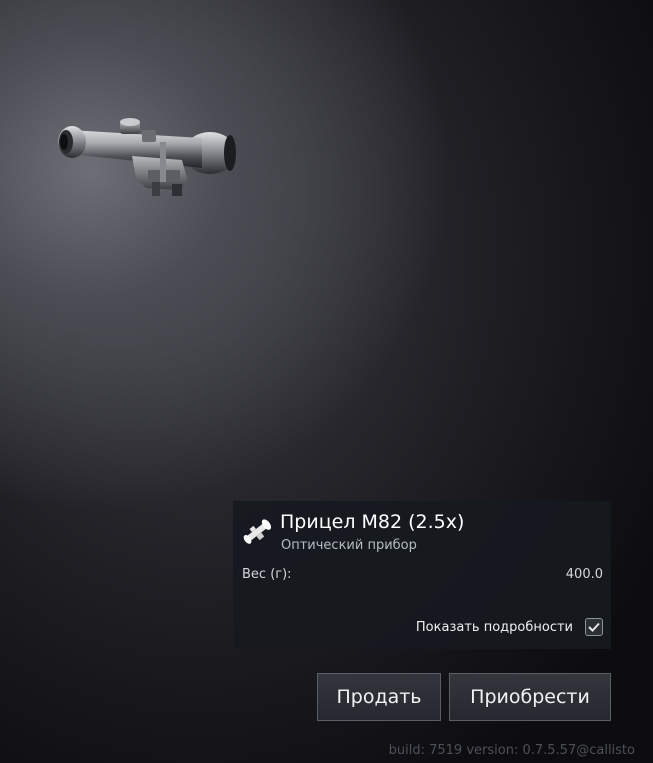 The height and width of the screenshot is (763, 653). Describe the element at coordinates (267, 574) in the screenshot. I see `stat-label: Вес (г):` at that location.